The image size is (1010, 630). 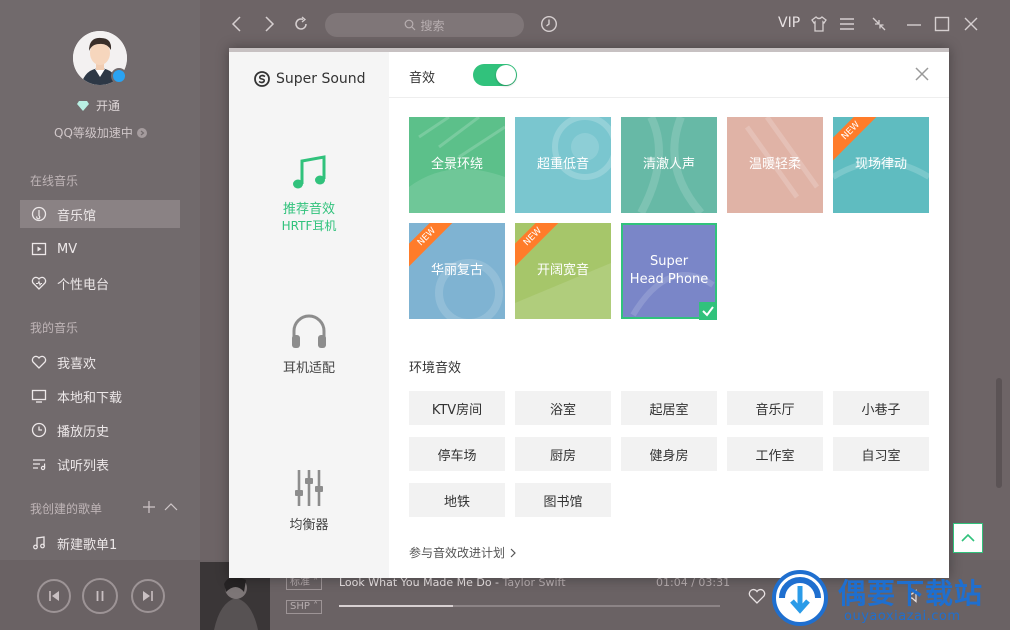 What do you see at coordinates (308, 368) in the screenshot?
I see `tab-label: 耳机适配` at bounding box center [308, 368].